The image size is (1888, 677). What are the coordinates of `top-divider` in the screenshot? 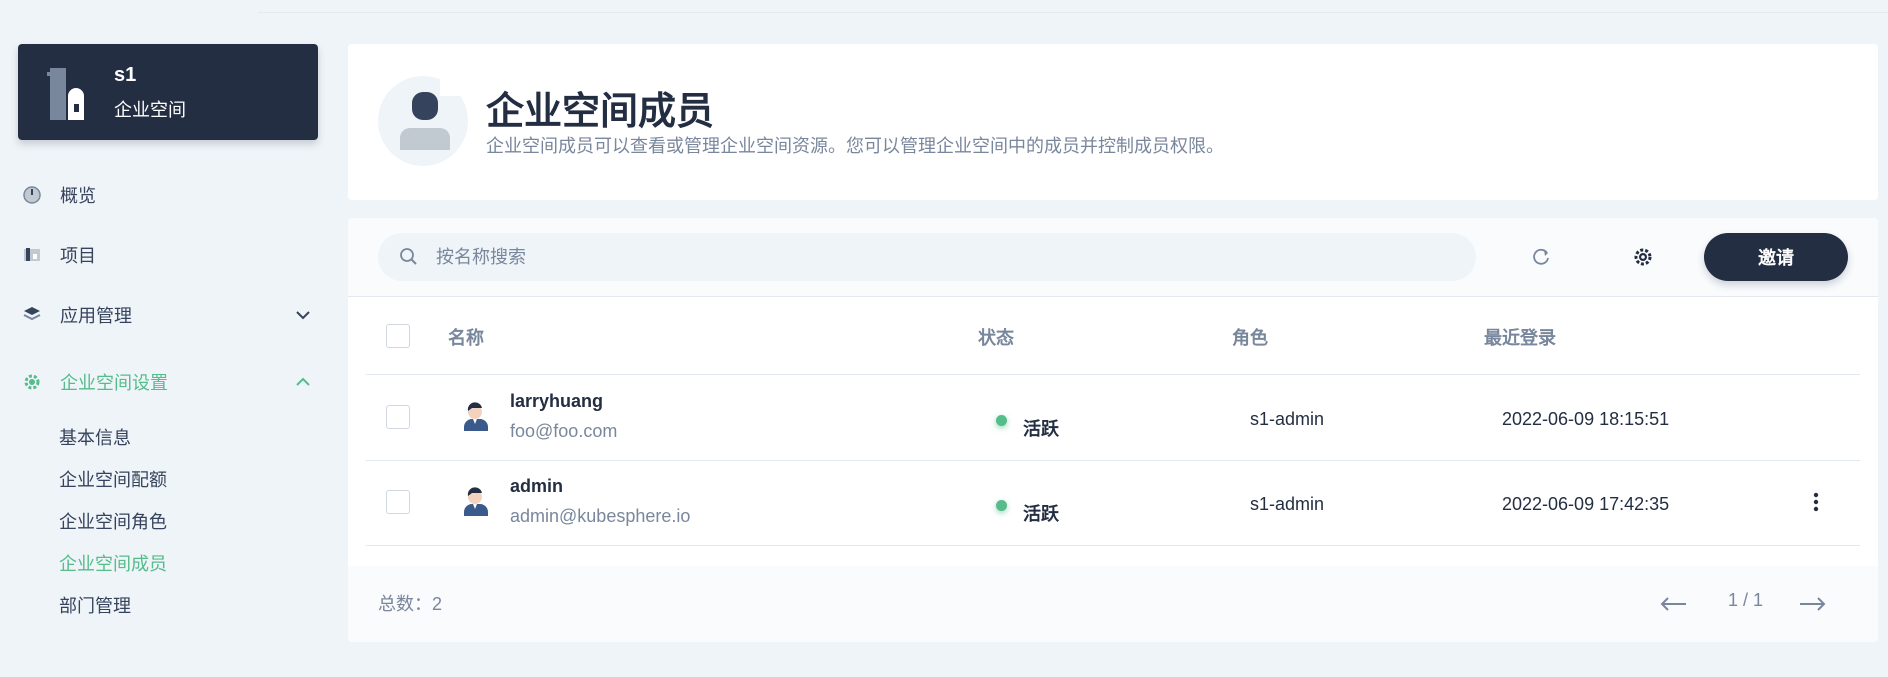 It's located at (1073, 12).